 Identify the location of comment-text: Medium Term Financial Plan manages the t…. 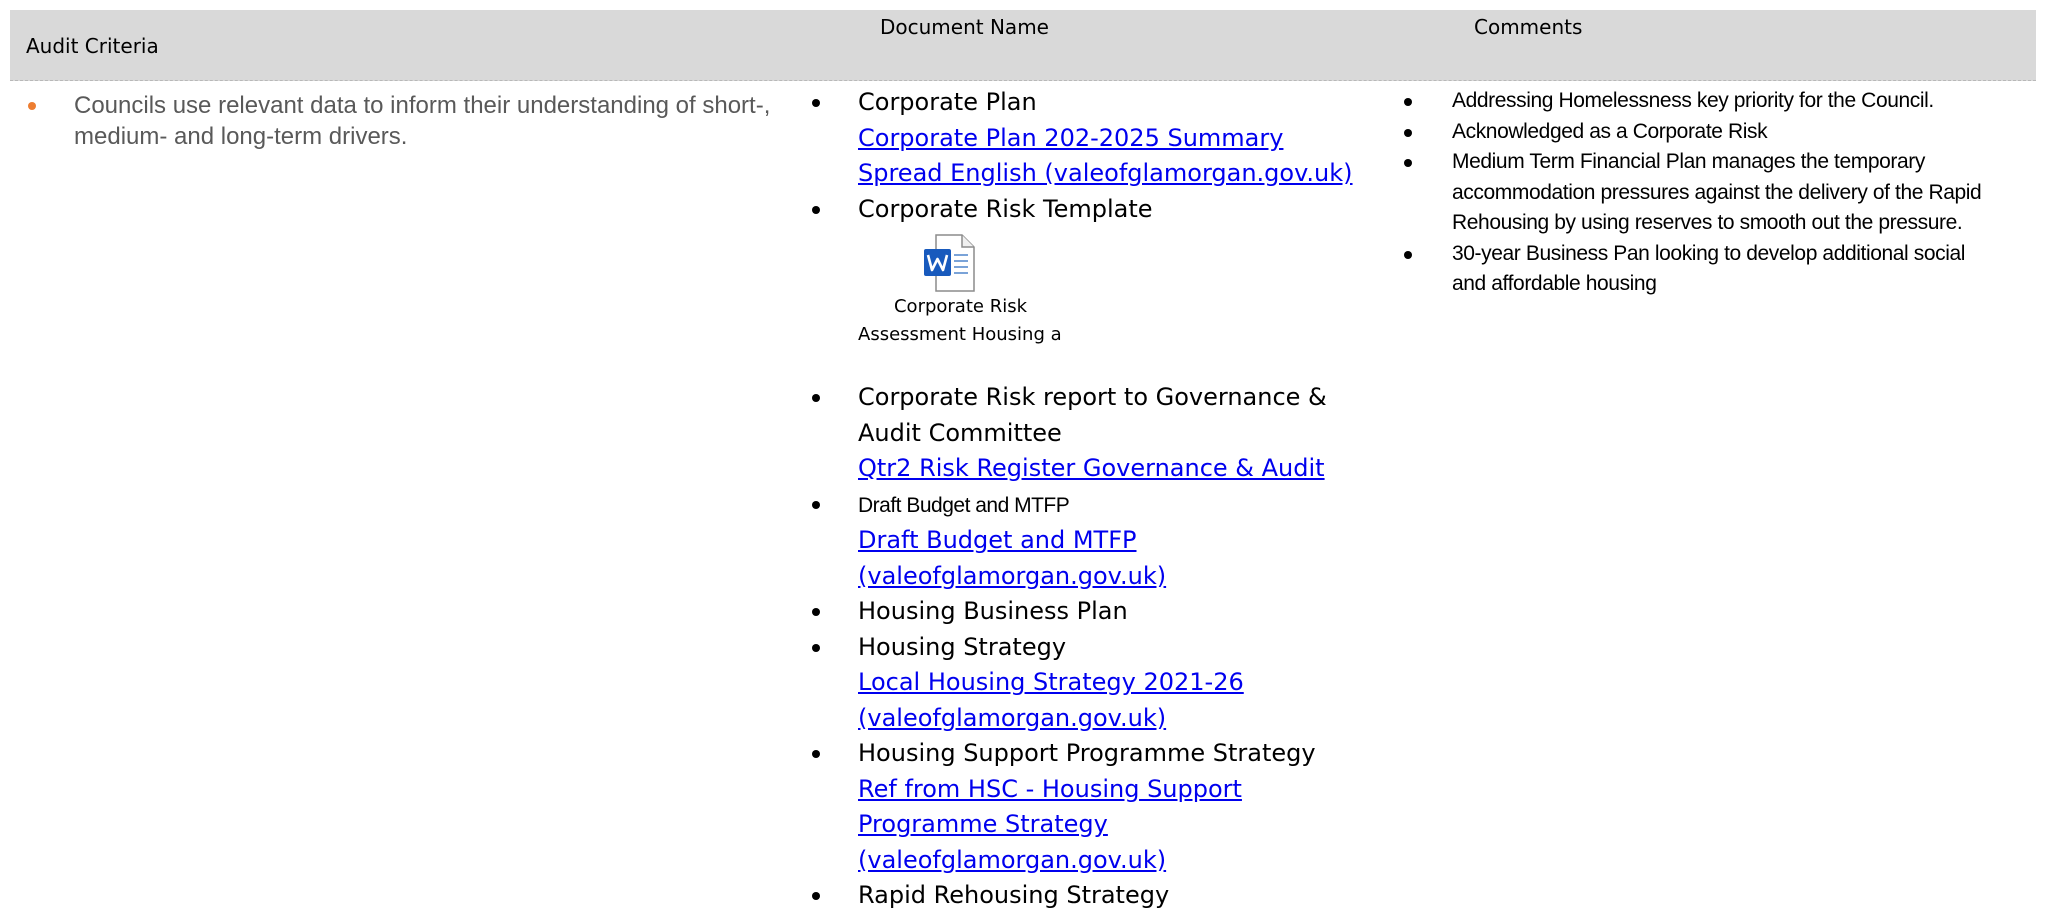
(1717, 192).